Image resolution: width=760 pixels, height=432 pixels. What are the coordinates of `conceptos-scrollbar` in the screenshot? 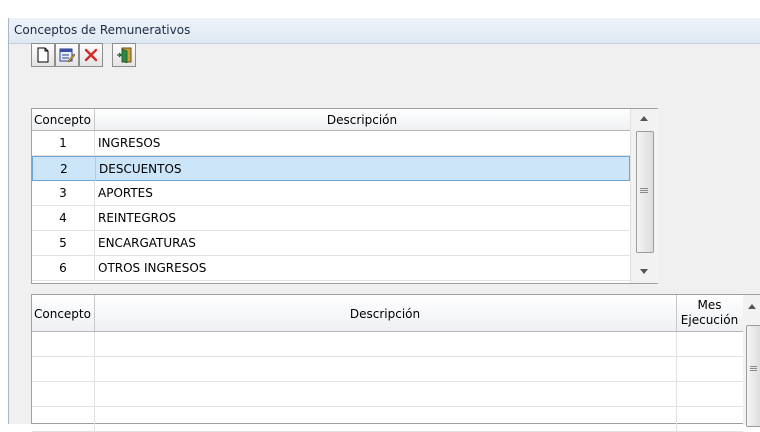 It's located at (644, 196).